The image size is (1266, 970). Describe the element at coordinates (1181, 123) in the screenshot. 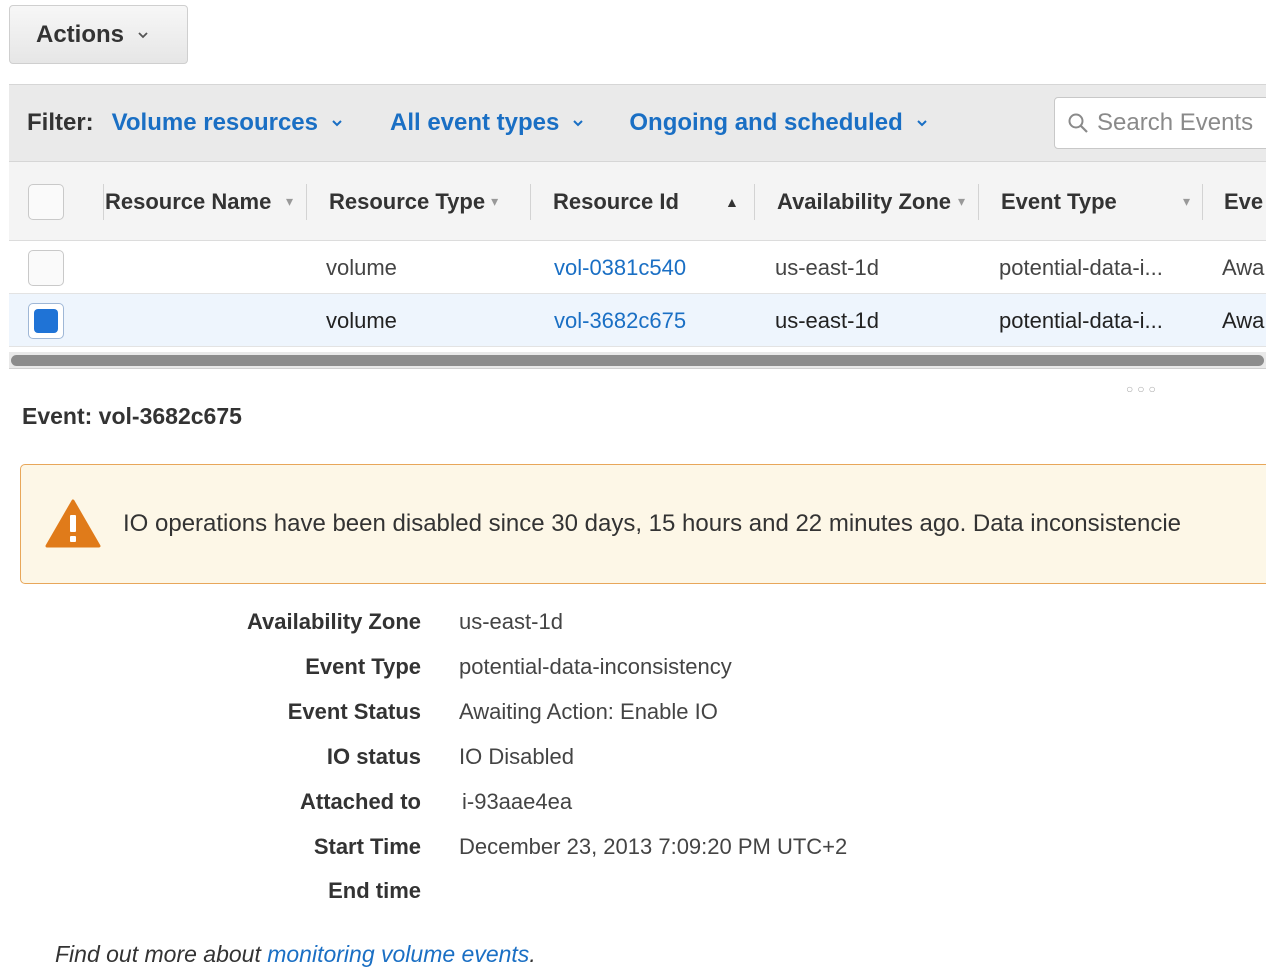

I see `search-input` at that location.